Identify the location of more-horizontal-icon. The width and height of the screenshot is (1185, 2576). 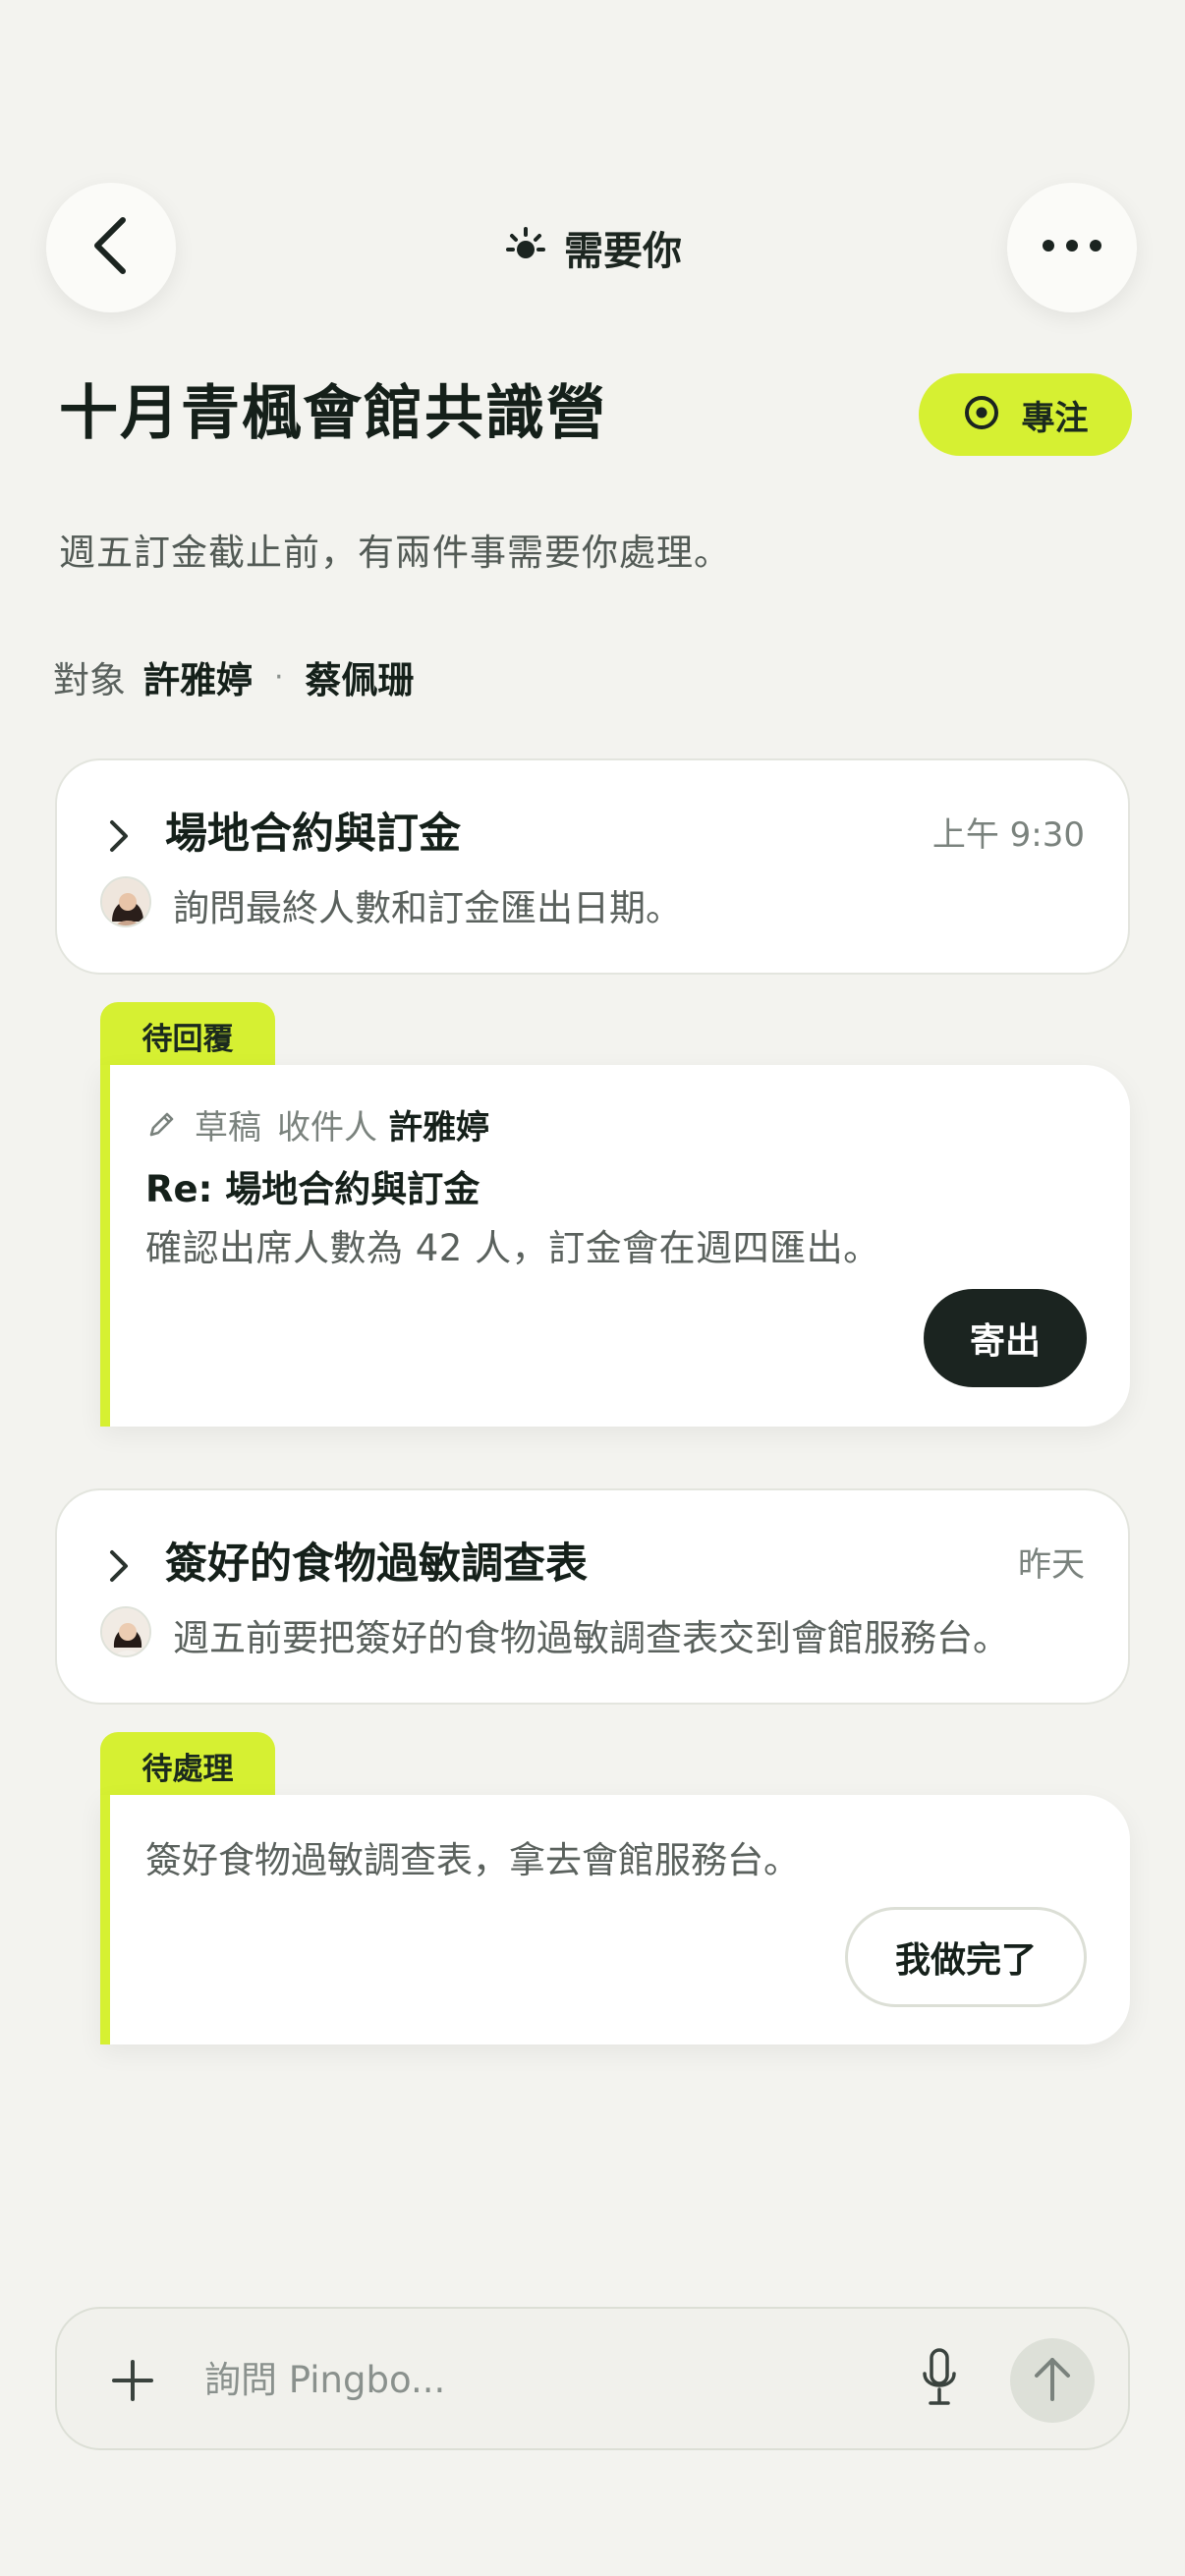
(1072, 247).